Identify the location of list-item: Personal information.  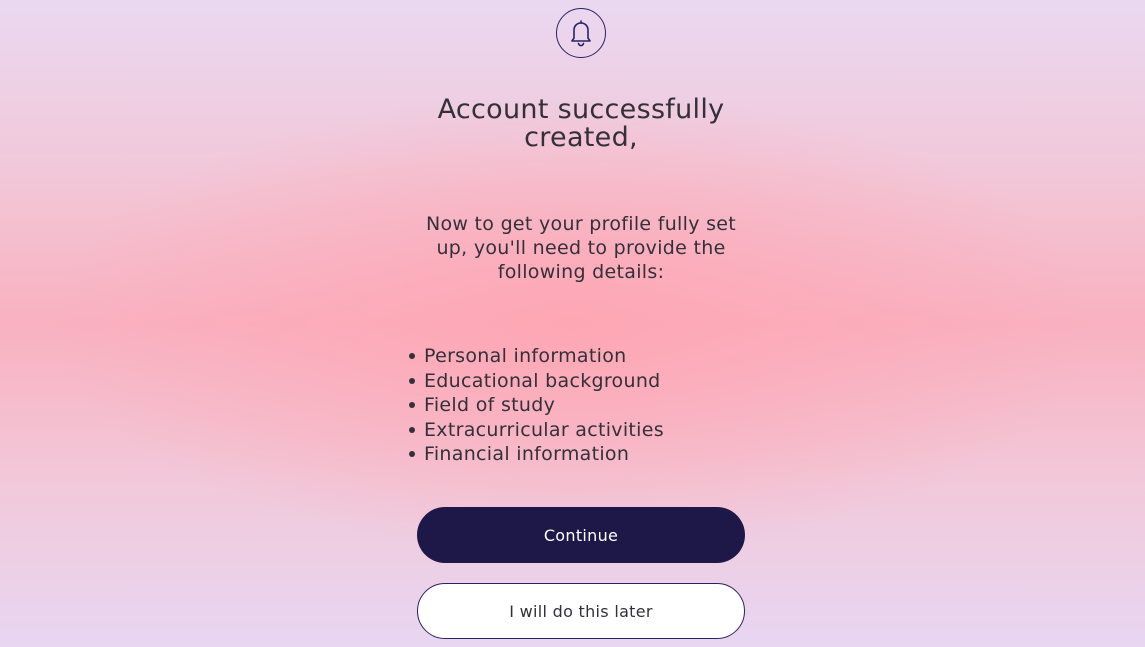
(535, 356).